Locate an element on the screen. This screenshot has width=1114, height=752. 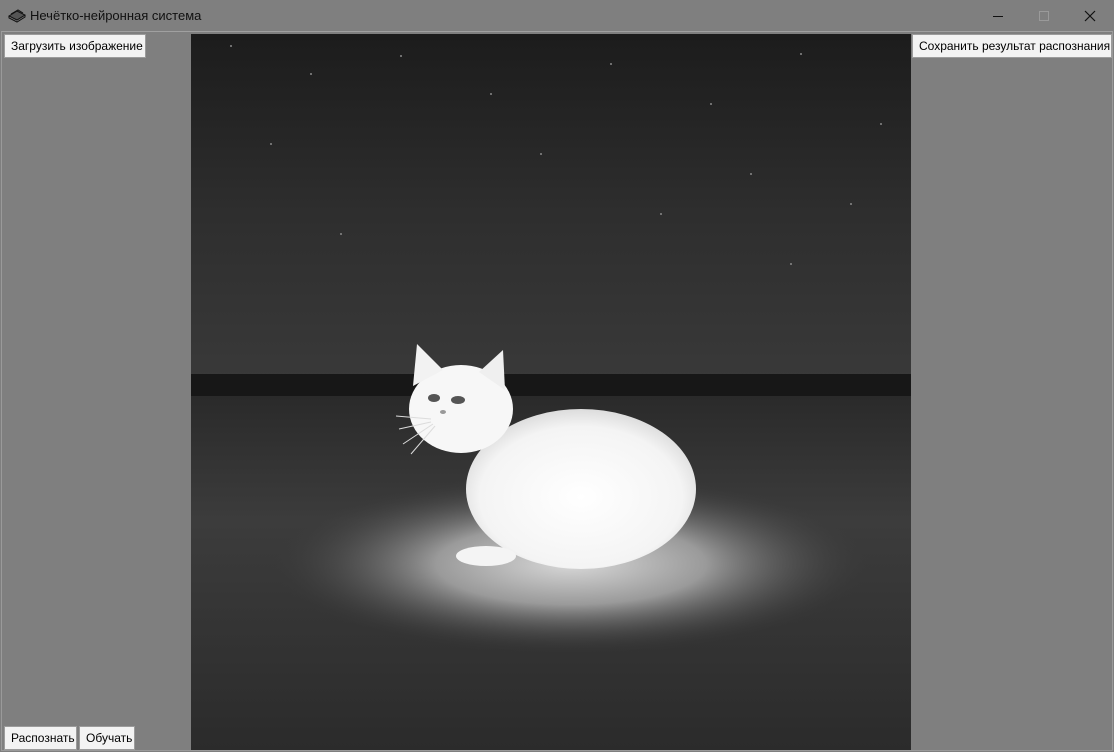
title-bar: Нечётко-нейронная система is located at coordinates (557, 15).